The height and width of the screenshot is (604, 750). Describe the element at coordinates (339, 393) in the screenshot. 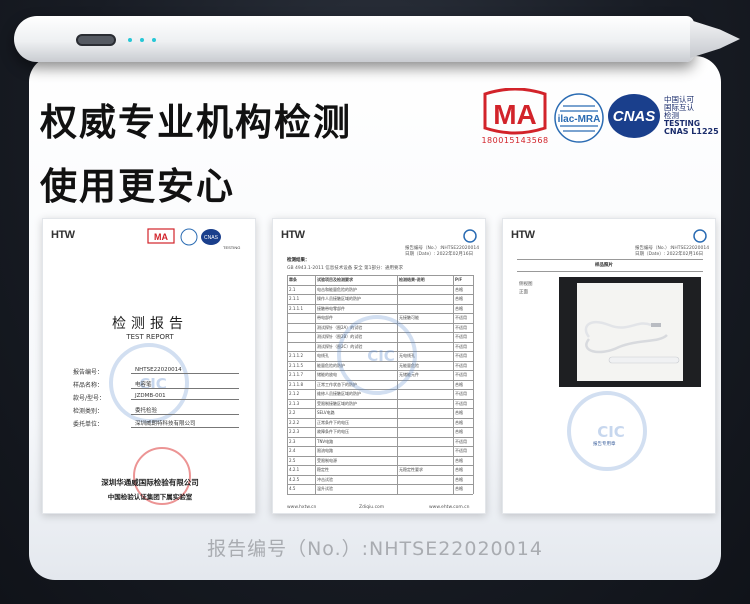

I see `table-cell: 维修人员接触区域的防护` at that location.